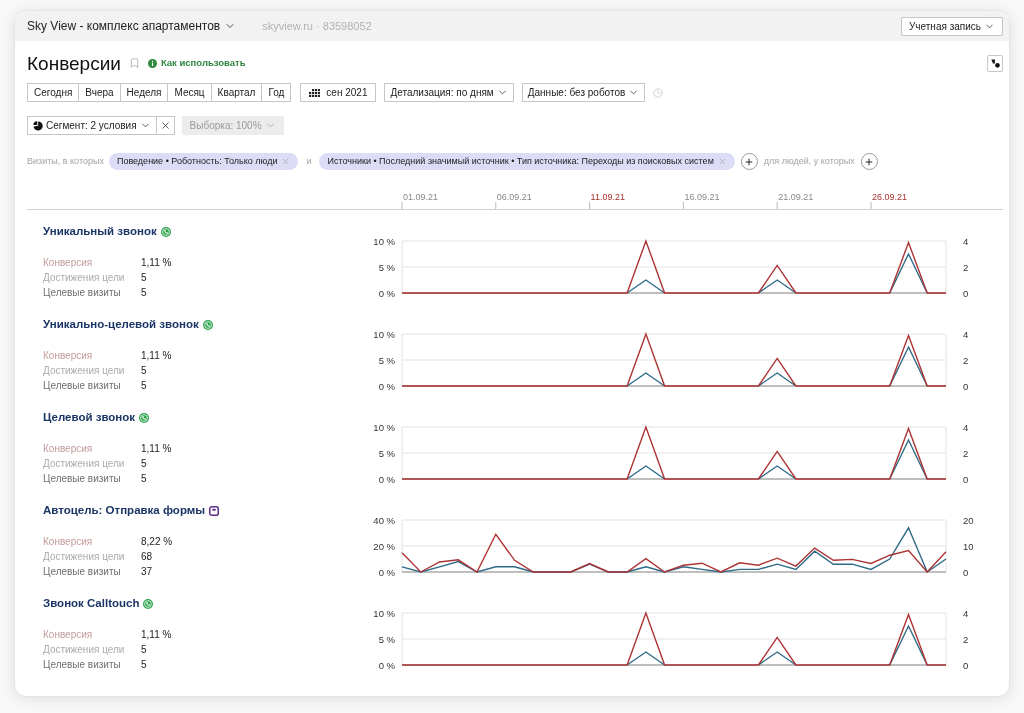 This screenshot has width=1024, height=713. What do you see at coordinates (65, 161) in the screenshot?
I see `filter-prefix: Визиты, в которых` at bounding box center [65, 161].